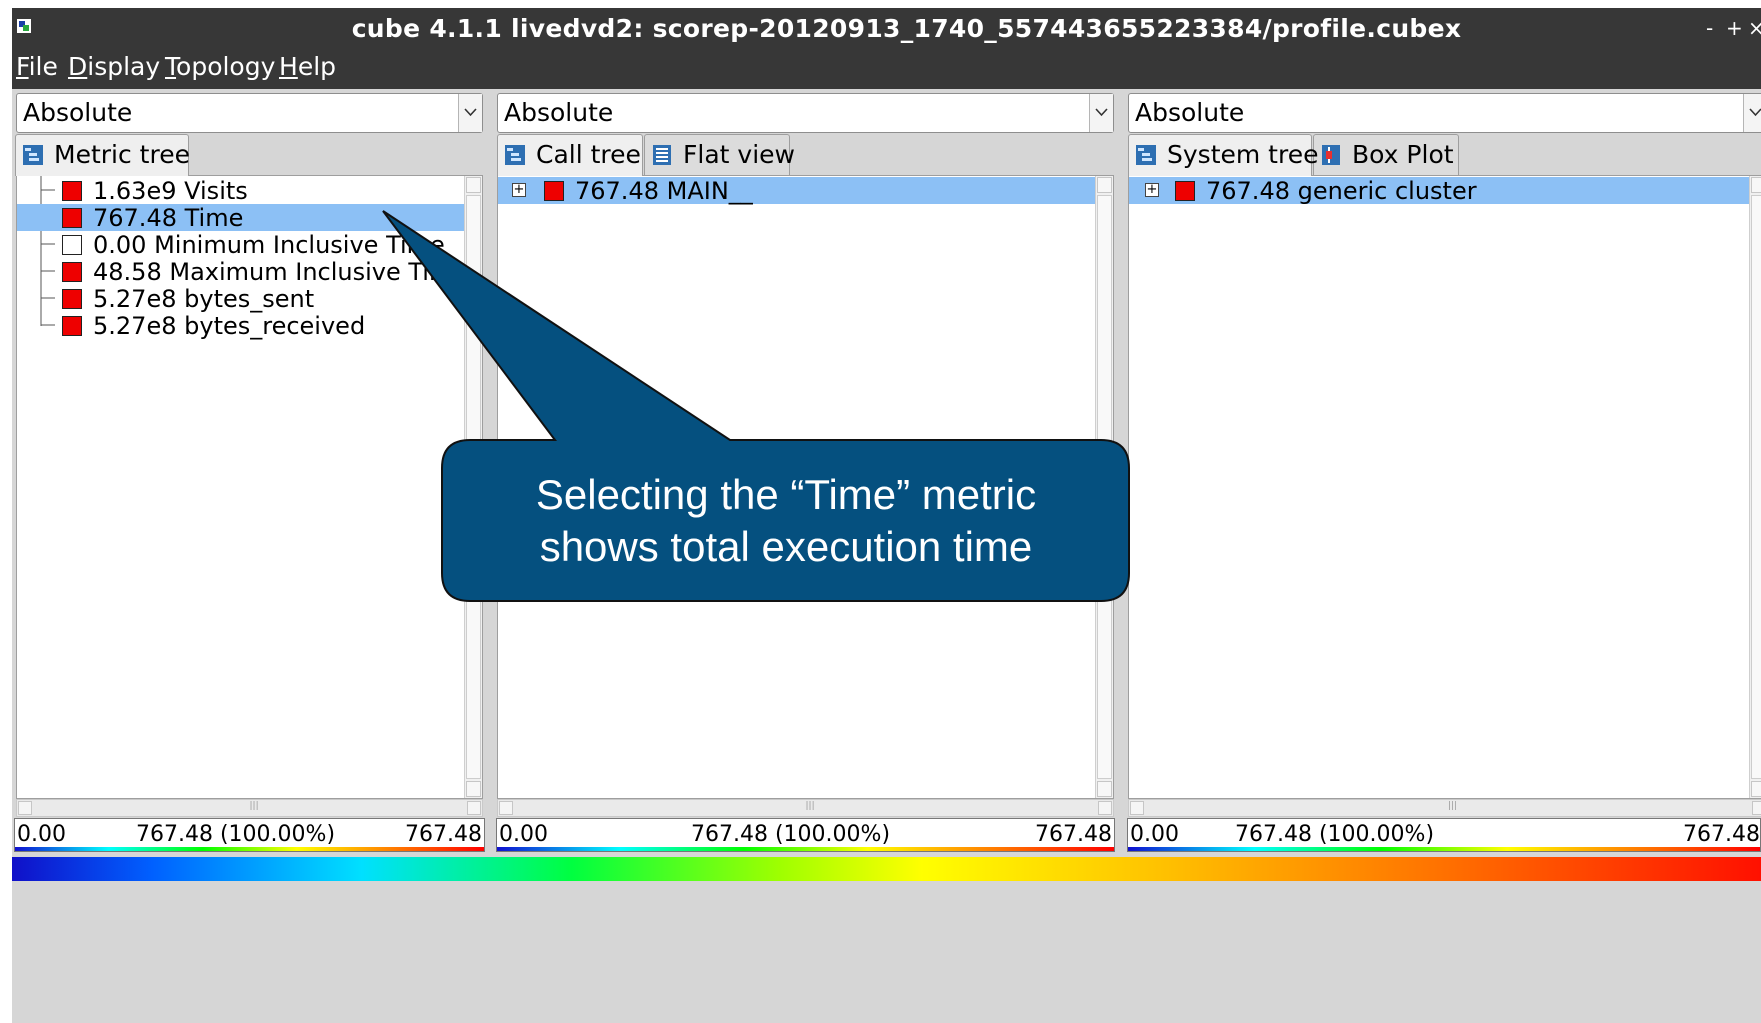 Image resolution: width=1761 pixels, height=1023 pixels. I want to click on close-button: ×, so click(1754, 28).